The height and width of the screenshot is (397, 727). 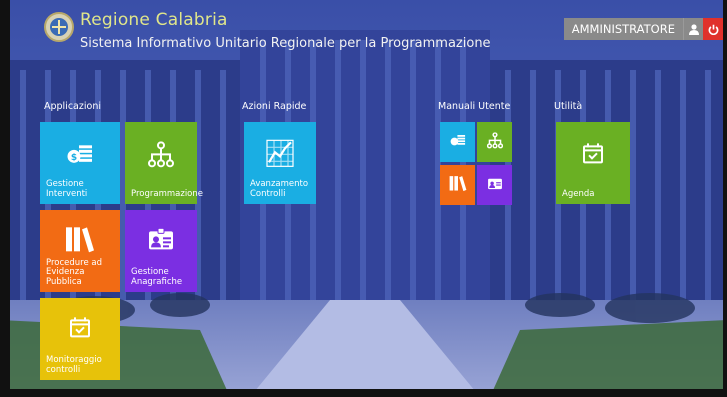 I want to click on tile-agenda: Agenda, so click(x=593, y=163).